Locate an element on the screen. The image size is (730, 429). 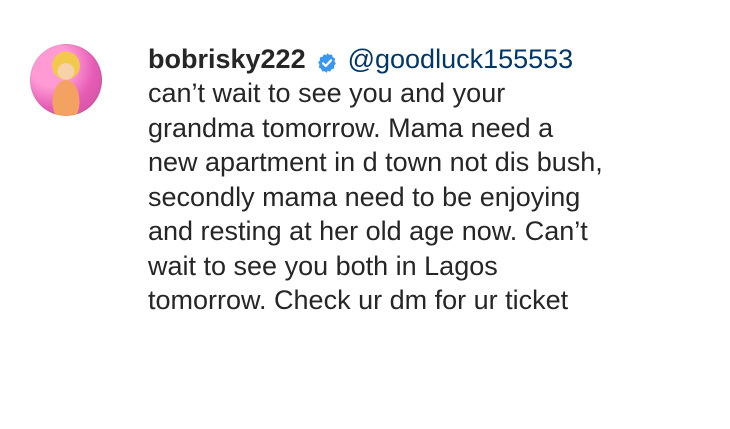
comment-header: bobrisky222 @goodluck155553 is located at coordinates (429, 59).